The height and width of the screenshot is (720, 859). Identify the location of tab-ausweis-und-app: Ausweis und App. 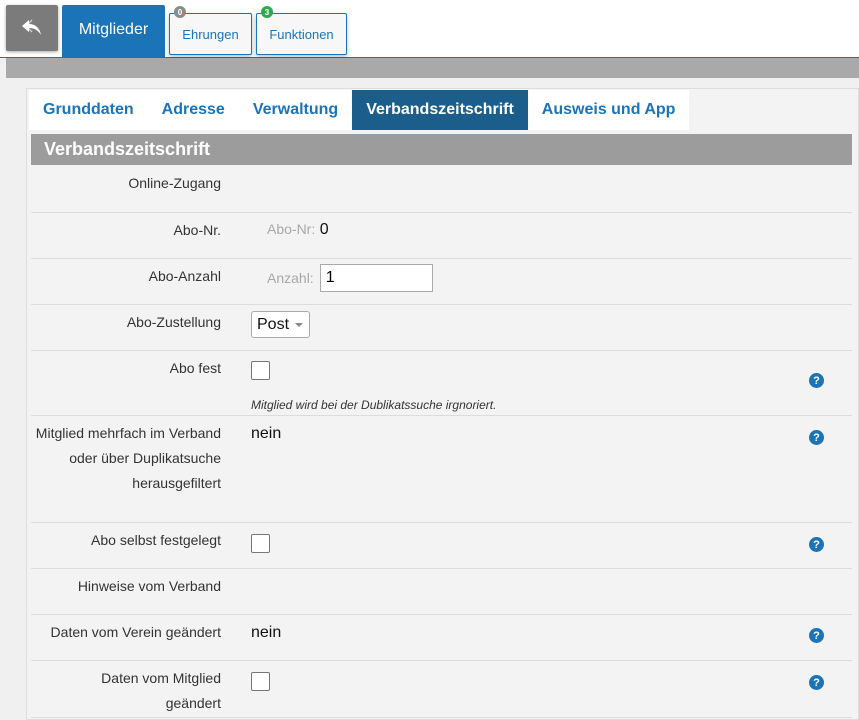
(608, 110).